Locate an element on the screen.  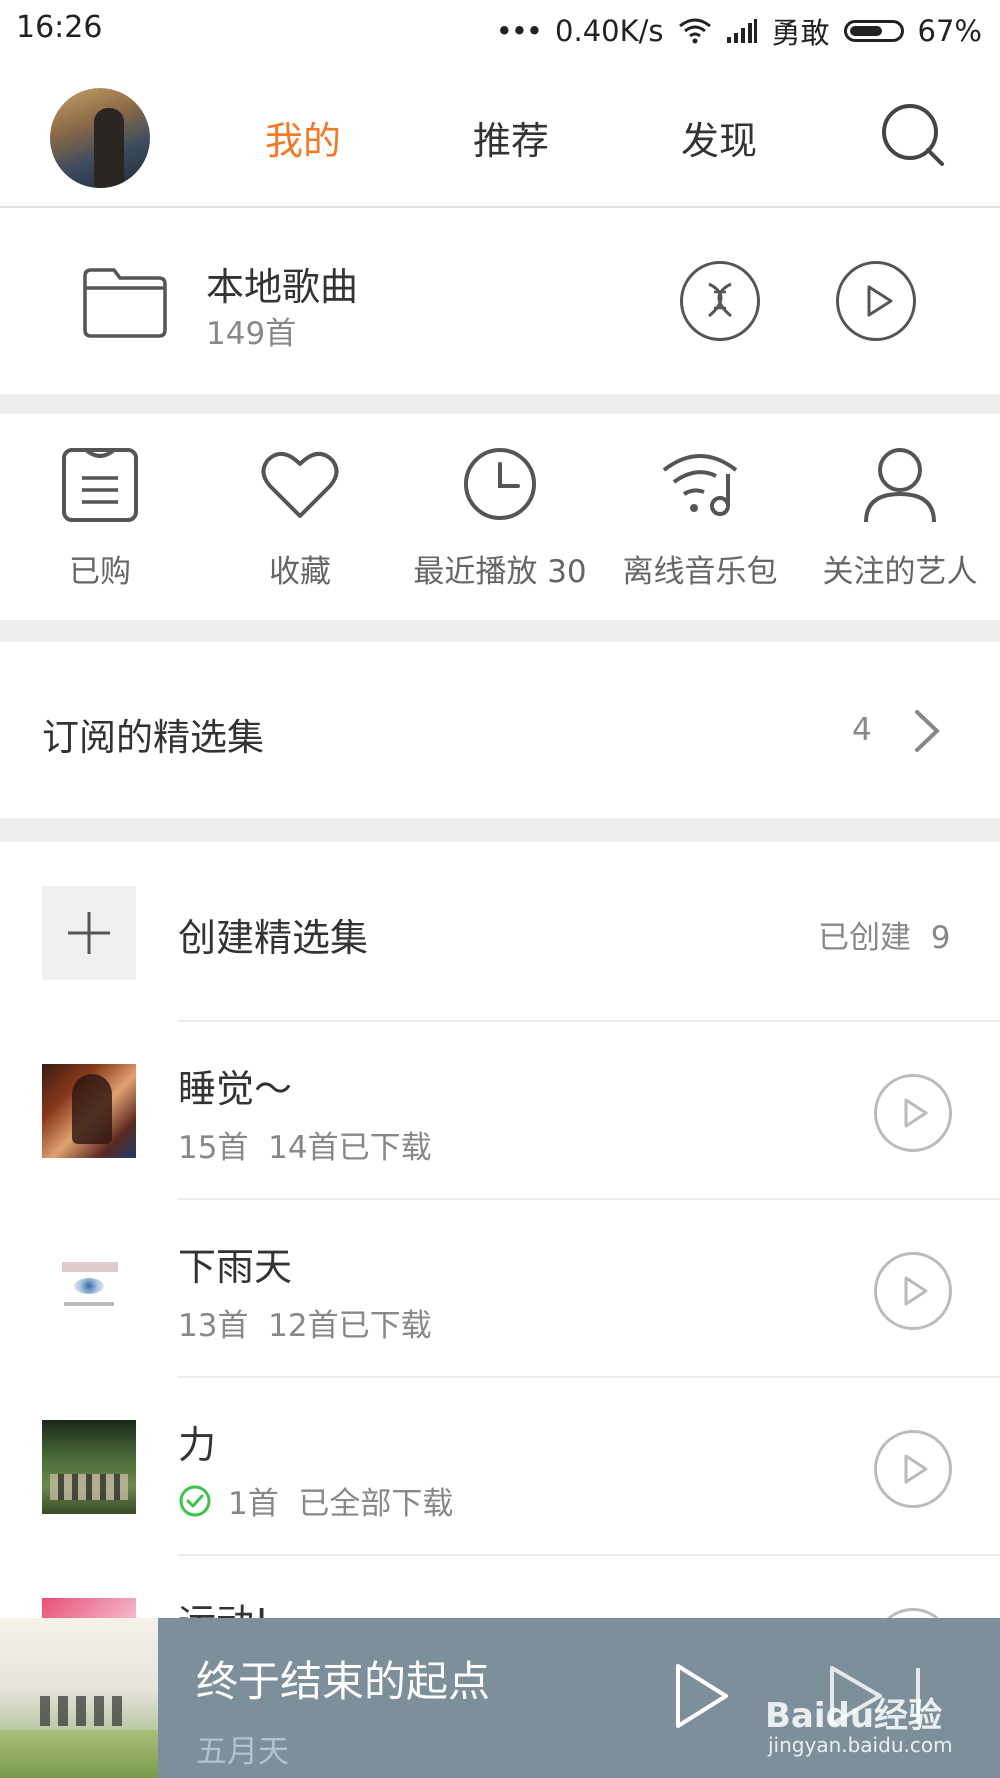
purchased-icon is located at coordinates (100, 485).